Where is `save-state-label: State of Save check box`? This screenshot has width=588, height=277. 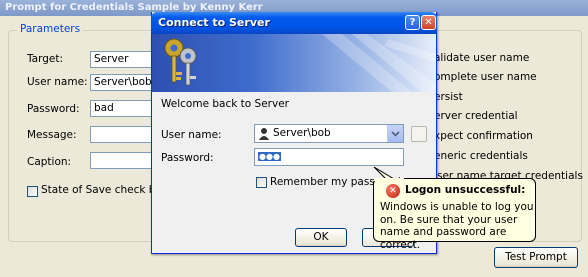 save-state-label: State of Save check box is located at coordinates (104, 190).